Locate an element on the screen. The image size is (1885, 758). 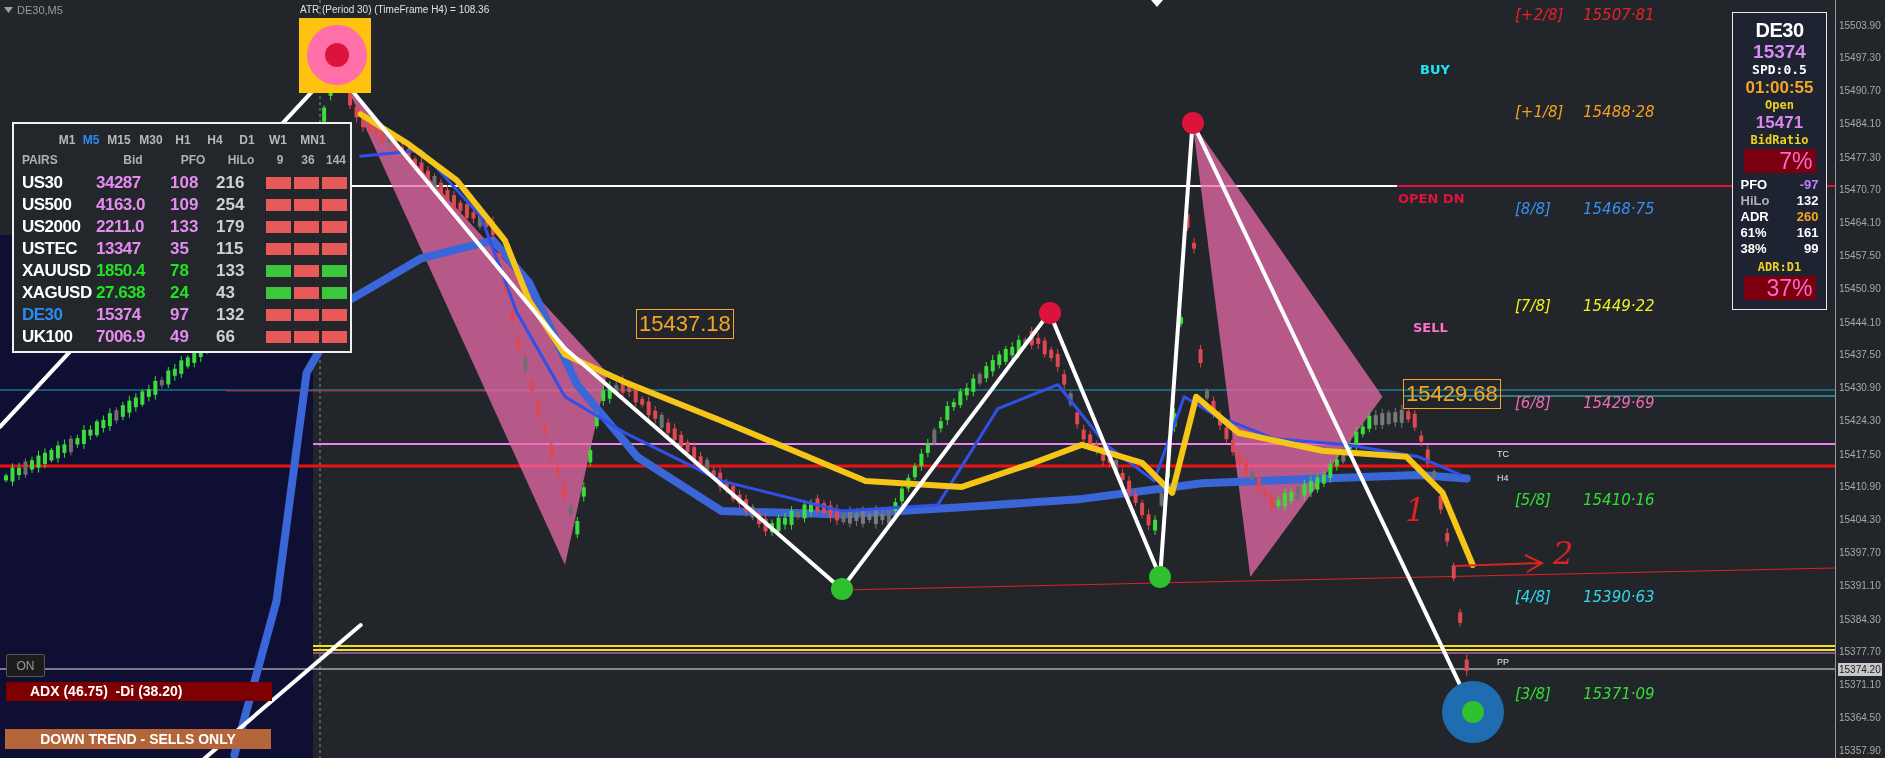
murrey-level-value: 15507·81 is located at coordinates (1619, 15).